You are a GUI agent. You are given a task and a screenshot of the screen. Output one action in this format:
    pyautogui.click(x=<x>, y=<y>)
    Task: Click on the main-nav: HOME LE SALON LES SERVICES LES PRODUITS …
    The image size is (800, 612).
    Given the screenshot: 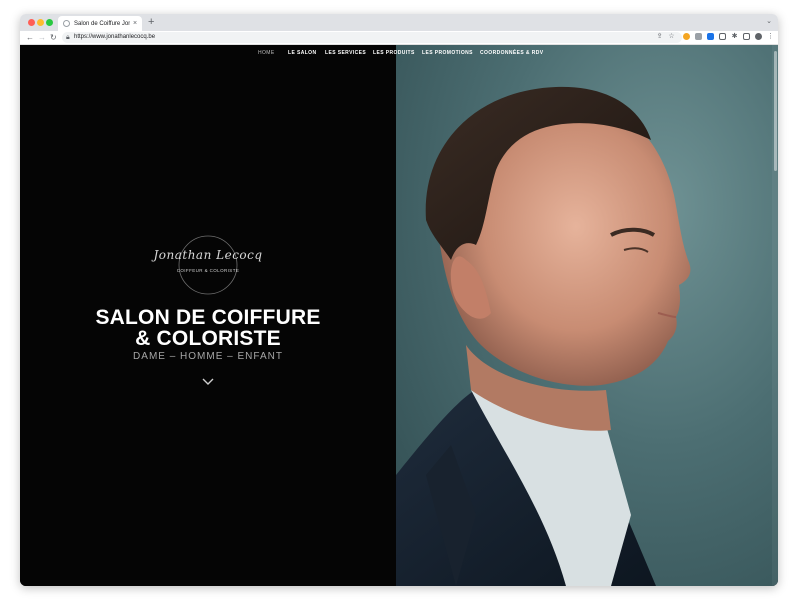 What is the action you would take?
    pyautogui.click(x=399, y=54)
    